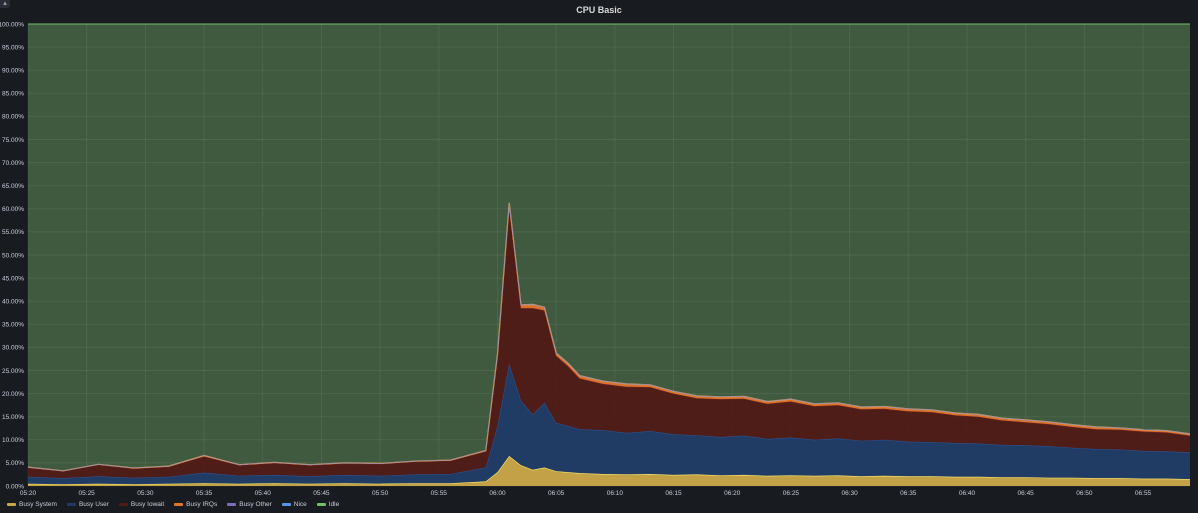  What do you see at coordinates (12, 24) in the screenshot?
I see `y-tick-label: 100.00%` at bounding box center [12, 24].